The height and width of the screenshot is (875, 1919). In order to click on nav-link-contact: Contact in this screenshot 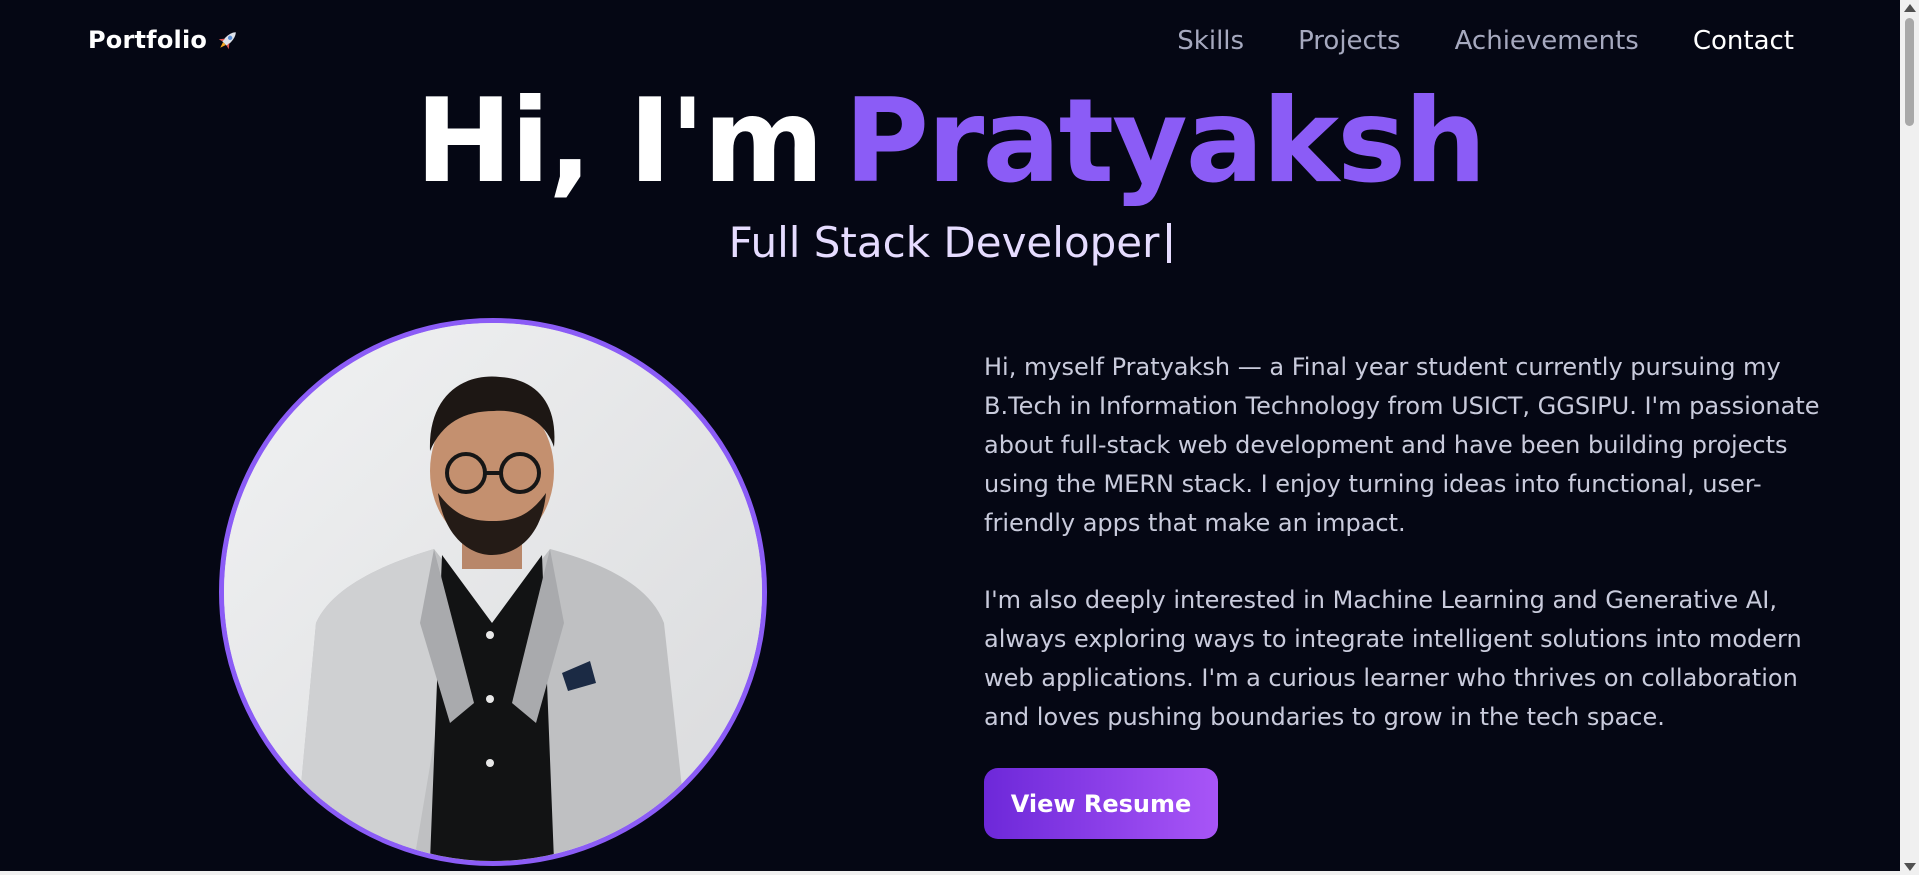, I will do `click(1743, 41)`.